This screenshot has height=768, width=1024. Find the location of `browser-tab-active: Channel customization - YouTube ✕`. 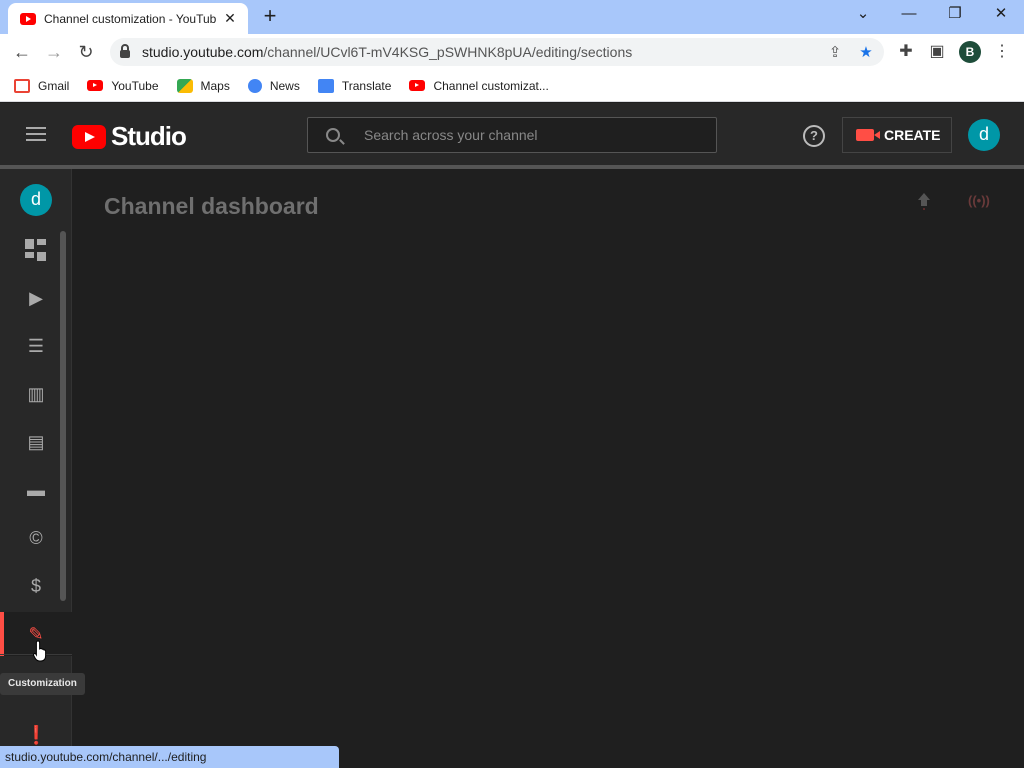

browser-tab-active: Channel customization - YouTube ✕ is located at coordinates (128, 18).